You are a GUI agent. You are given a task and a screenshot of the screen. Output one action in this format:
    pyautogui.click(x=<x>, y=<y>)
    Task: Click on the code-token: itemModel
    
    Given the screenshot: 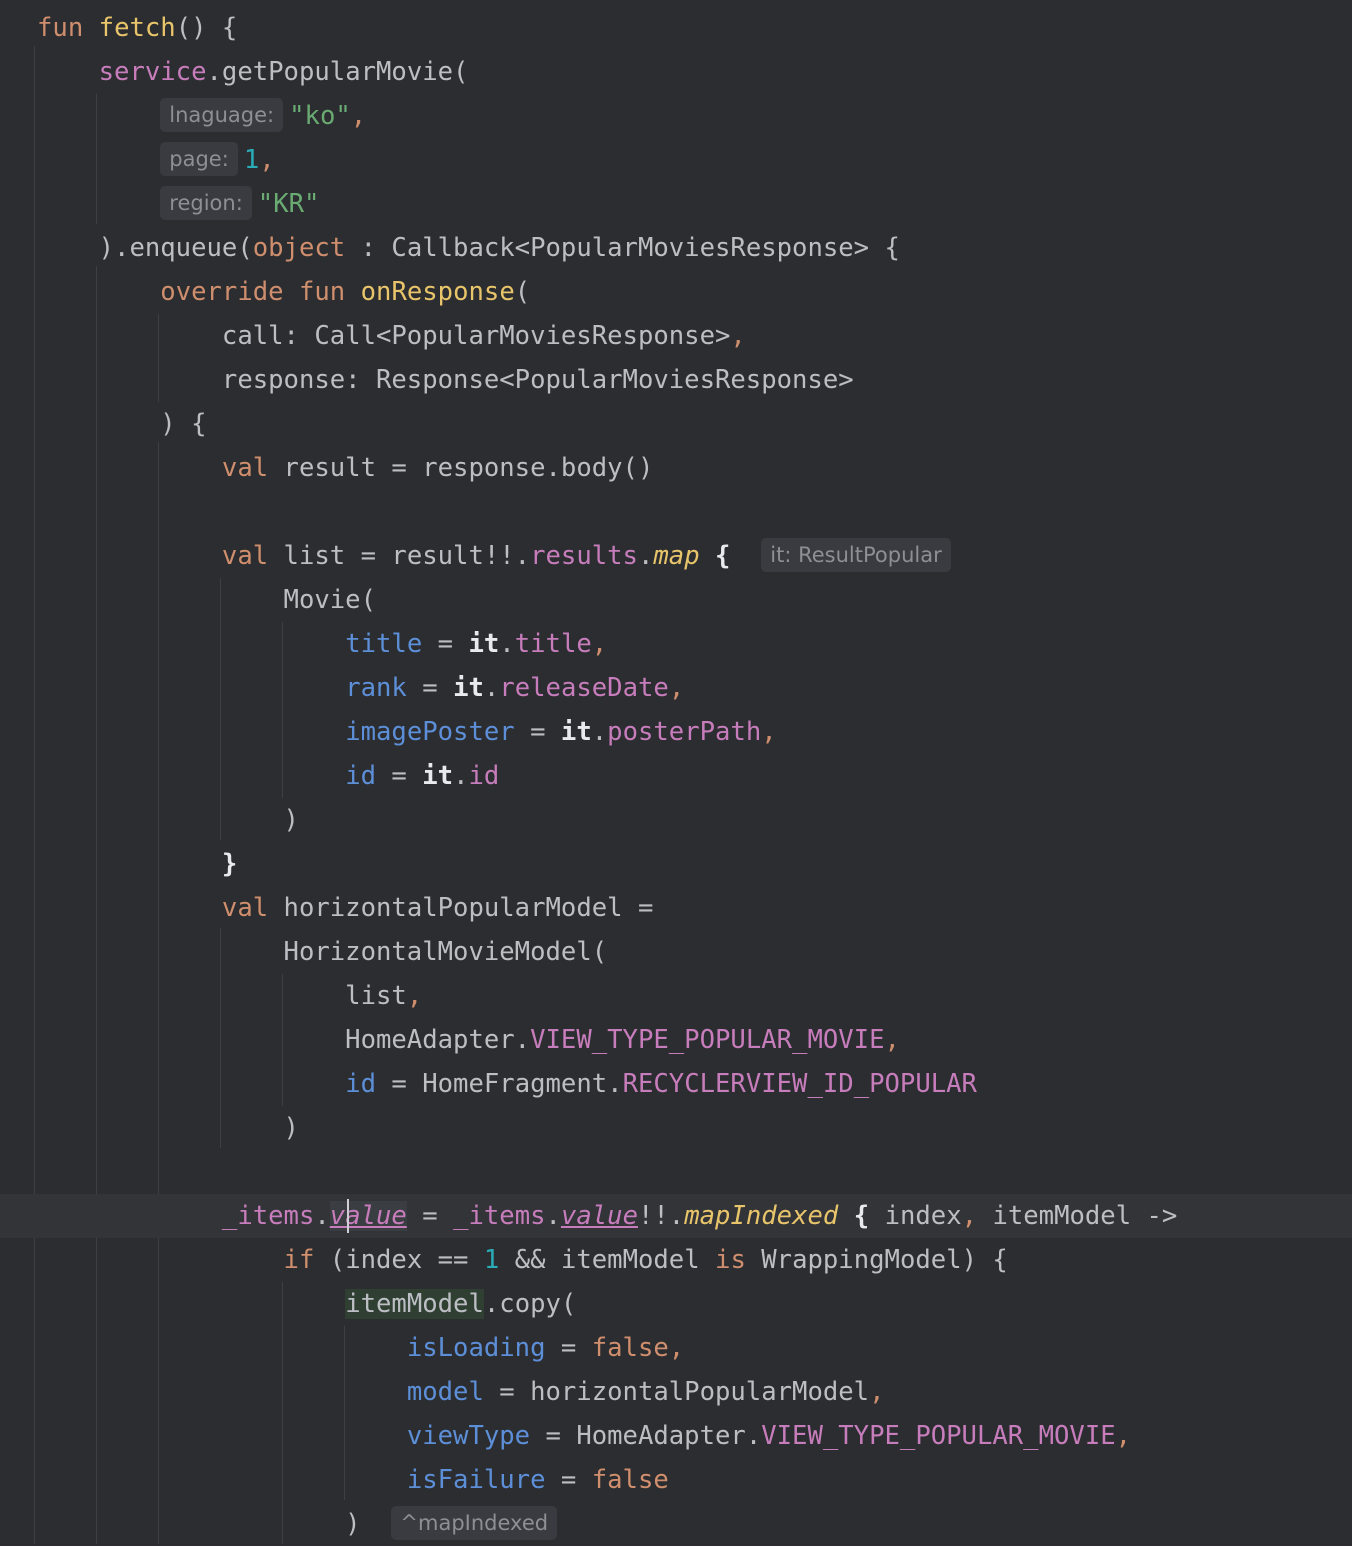 What is the action you would take?
    pyautogui.click(x=414, y=1304)
    